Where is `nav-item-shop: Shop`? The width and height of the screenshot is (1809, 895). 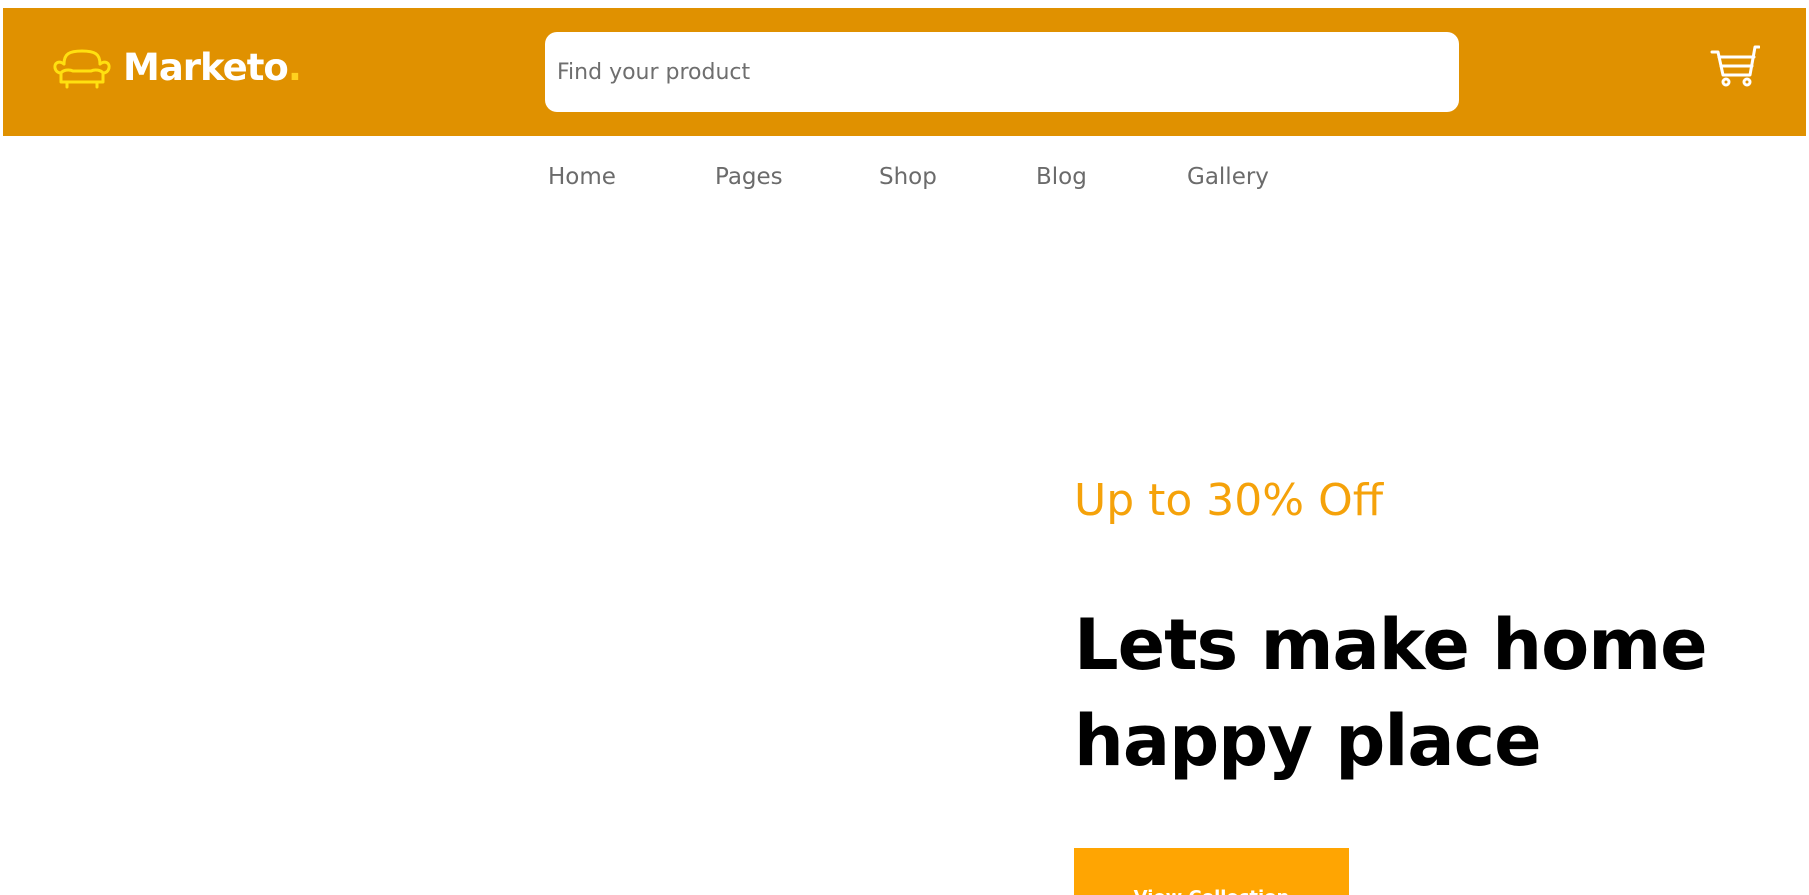 nav-item-shop: Shop is located at coordinates (908, 177).